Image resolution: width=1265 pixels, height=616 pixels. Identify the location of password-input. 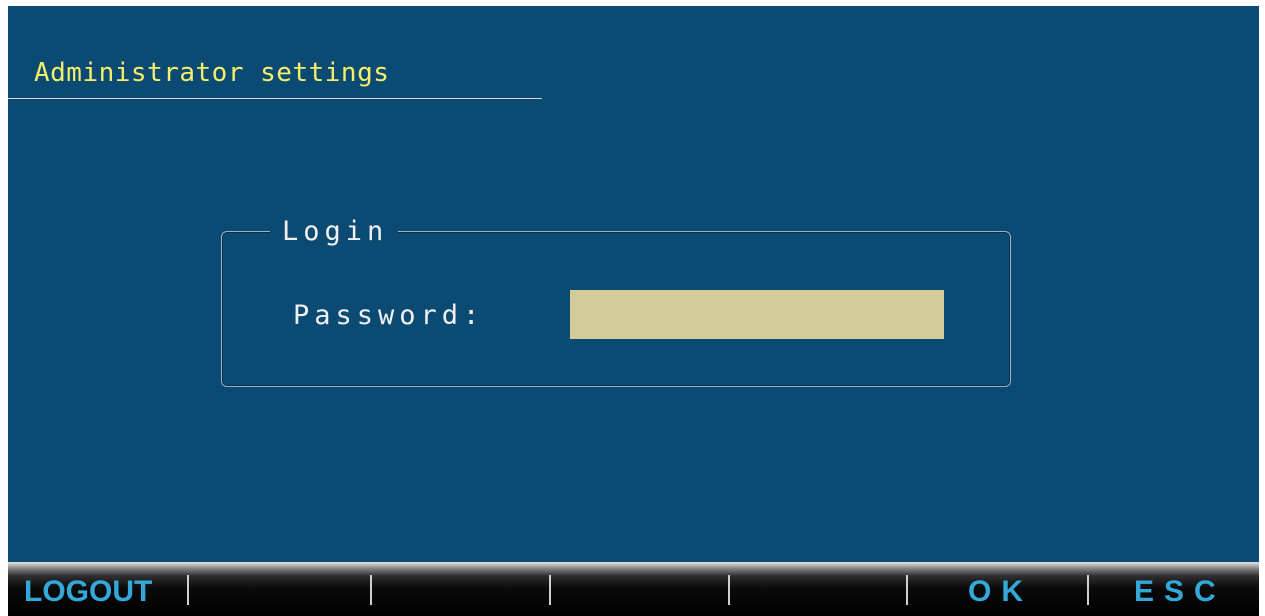
(757, 314).